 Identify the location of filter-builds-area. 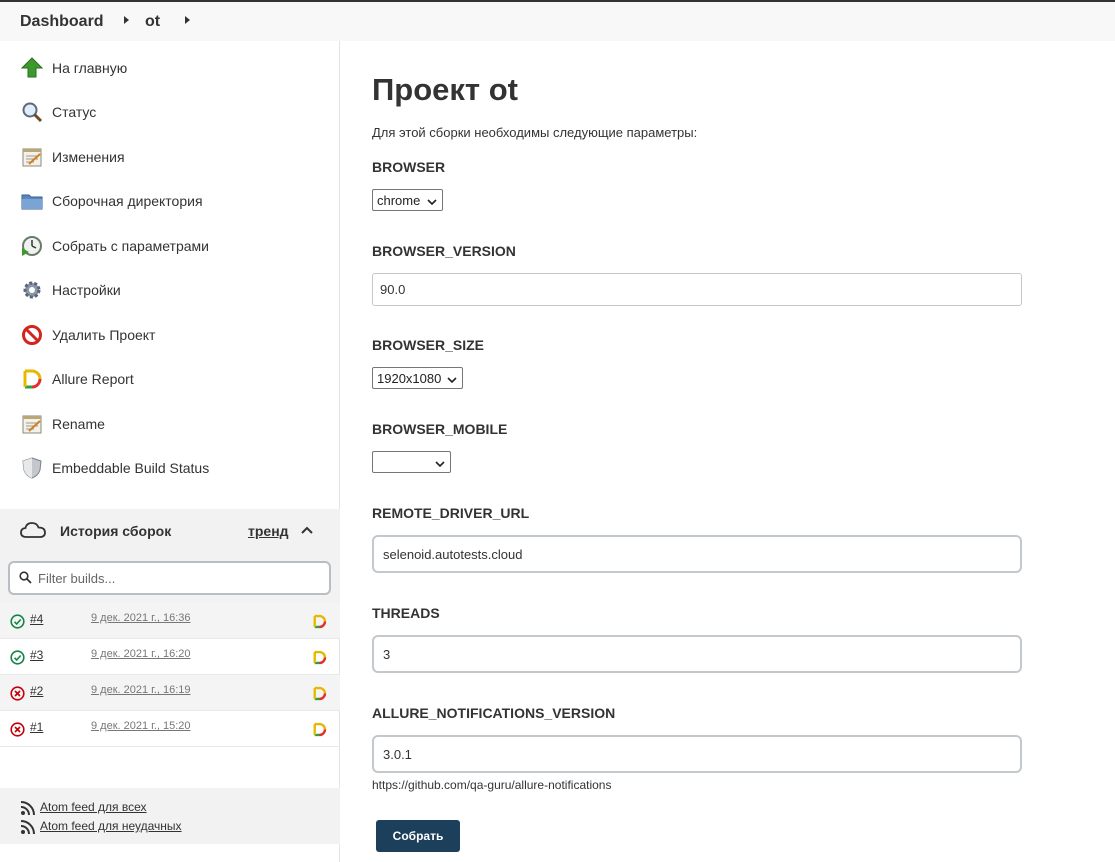
(170, 578).